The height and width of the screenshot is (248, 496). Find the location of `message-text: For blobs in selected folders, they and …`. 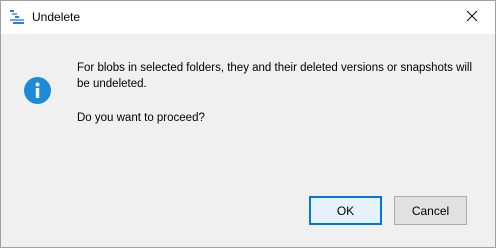

message-text: For blobs in selected folders, they and … is located at coordinates (275, 76).